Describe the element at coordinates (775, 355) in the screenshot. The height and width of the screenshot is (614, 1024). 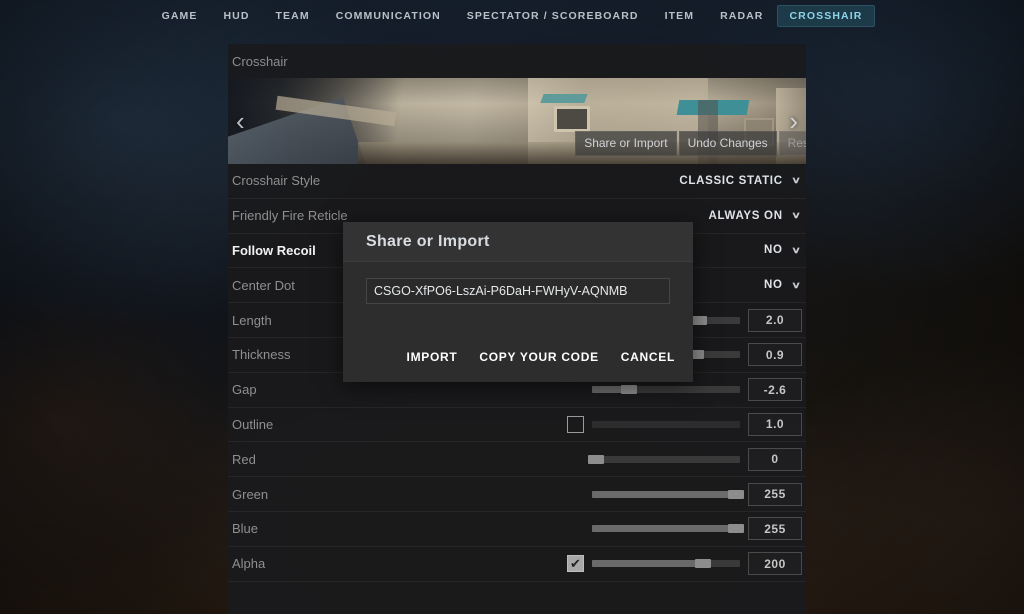
I see `value-input-thickness: 0.9` at that location.